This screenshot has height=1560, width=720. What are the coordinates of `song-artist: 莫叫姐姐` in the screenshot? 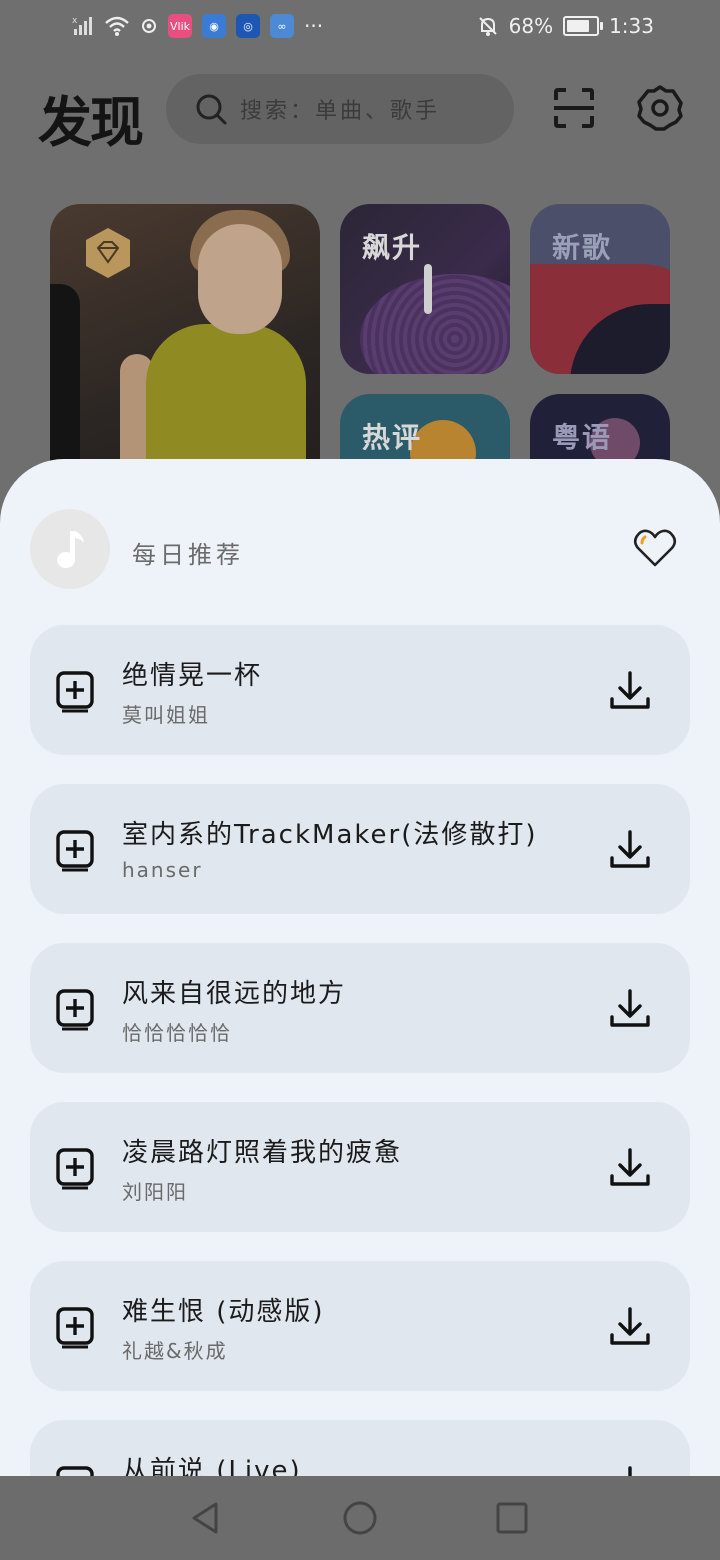 It's located at (166, 715).